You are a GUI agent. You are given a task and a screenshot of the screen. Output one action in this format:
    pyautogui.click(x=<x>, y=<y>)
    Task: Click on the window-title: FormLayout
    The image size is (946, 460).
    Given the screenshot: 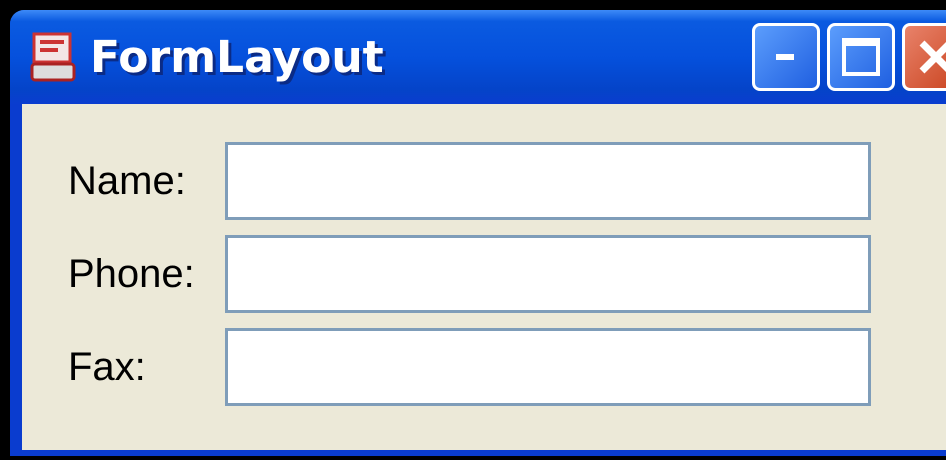 What is the action you would take?
    pyautogui.click(x=237, y=57)
    